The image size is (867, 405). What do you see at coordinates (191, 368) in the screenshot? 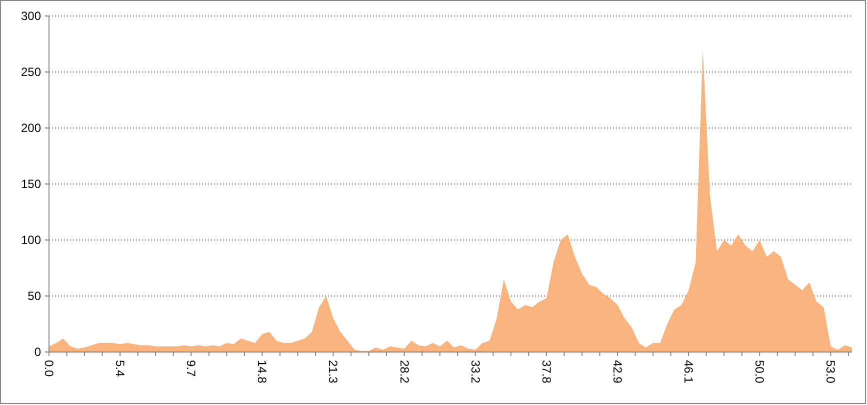
I see `x-tick-label: 9.7` at bounding box center [191, 368].